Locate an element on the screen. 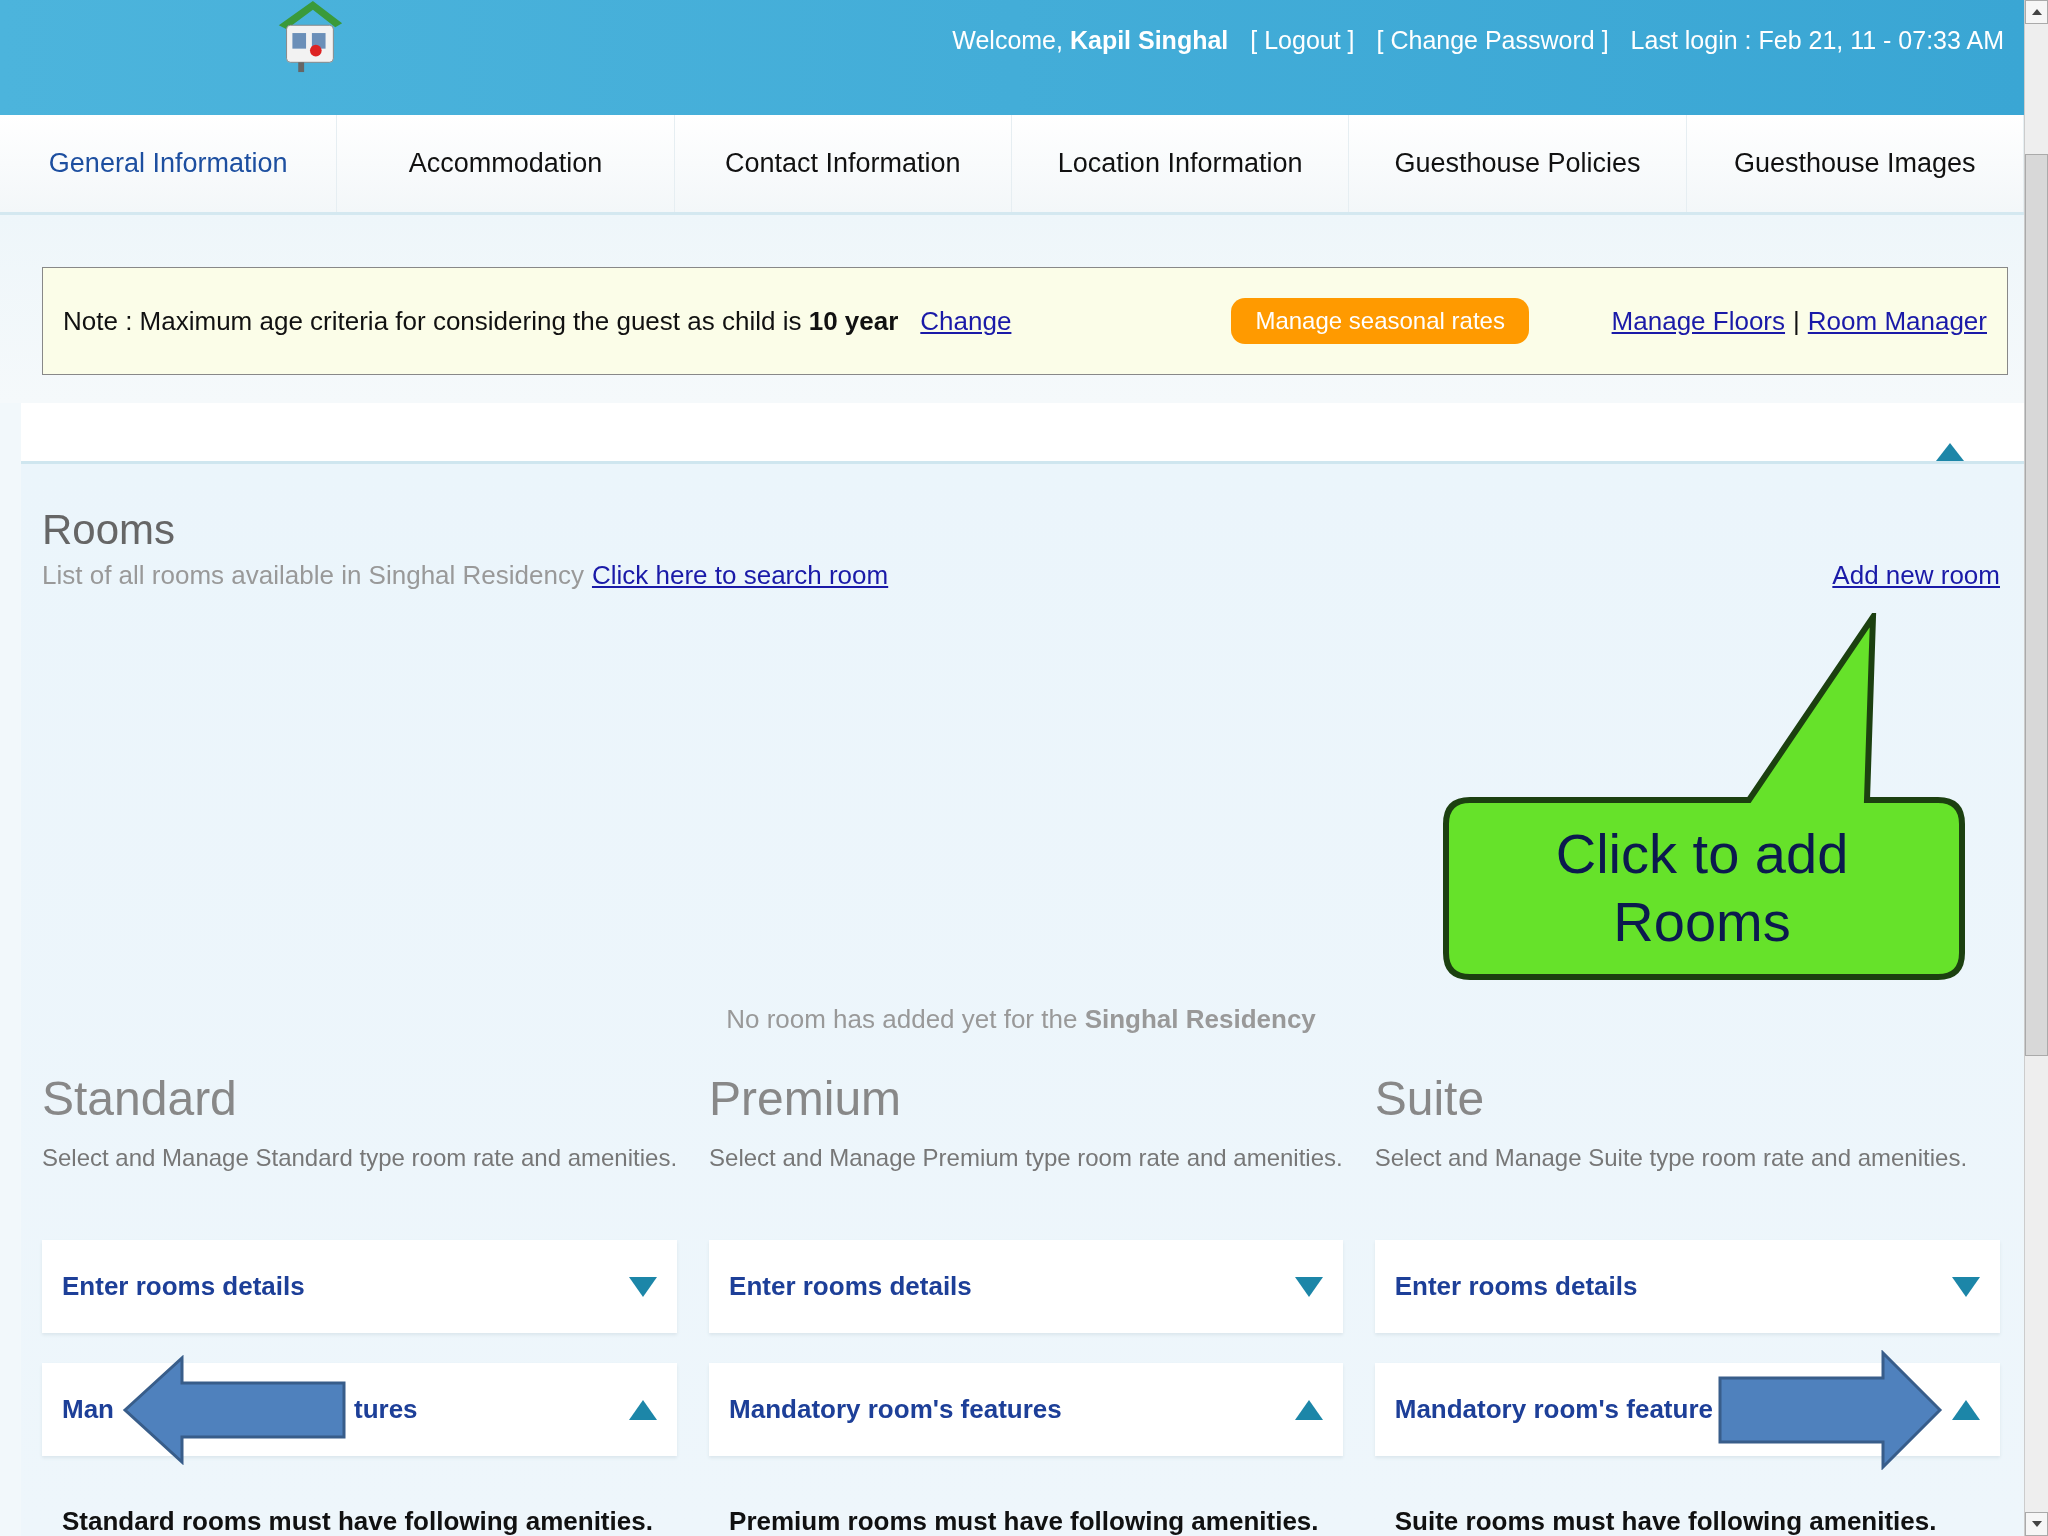  amenities-note: Premium rooms must have following amenities. is located at coordinates (1024, 1521).